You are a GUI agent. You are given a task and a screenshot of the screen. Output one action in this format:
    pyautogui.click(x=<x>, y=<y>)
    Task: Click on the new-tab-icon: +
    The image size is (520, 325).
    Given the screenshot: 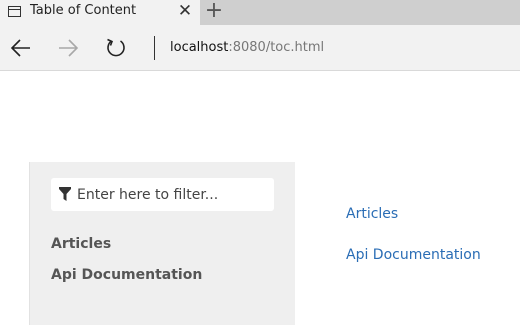 What is the action you would take?
    pyautogui.click(x=214, y=12)
    